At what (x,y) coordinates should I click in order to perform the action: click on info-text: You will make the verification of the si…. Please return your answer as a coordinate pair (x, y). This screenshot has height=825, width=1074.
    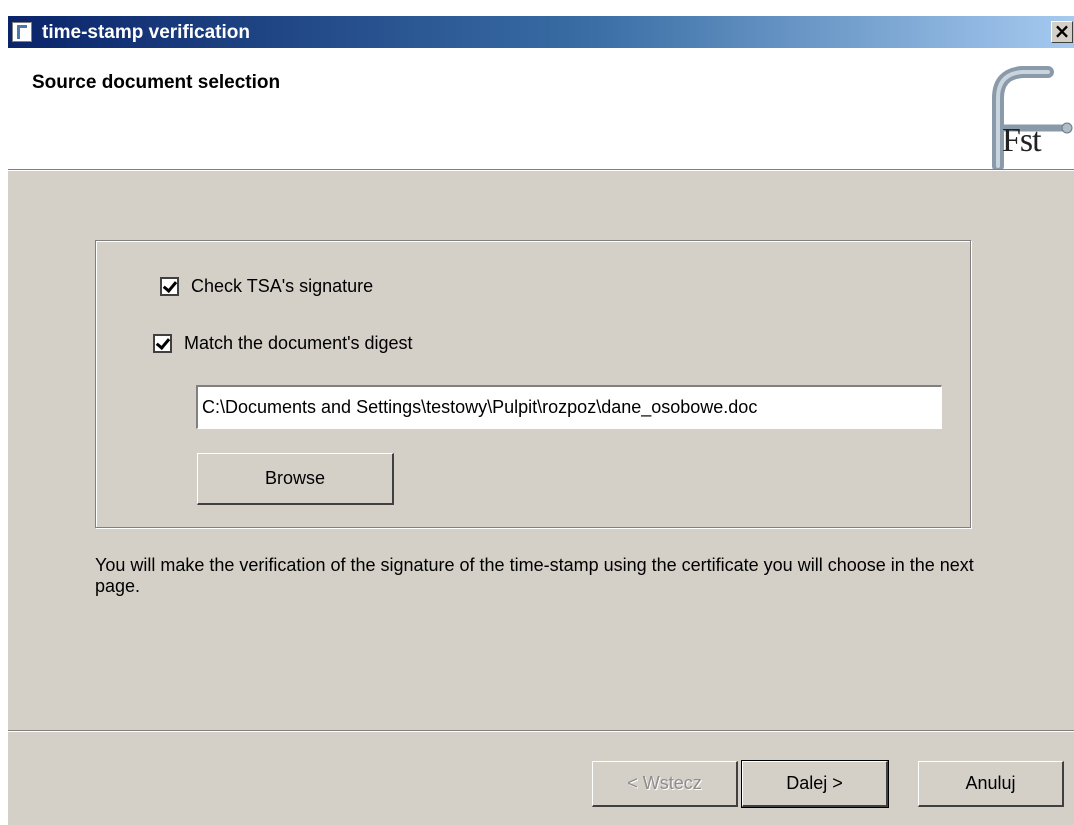
    Looking at the image, I should click on (534, 575).